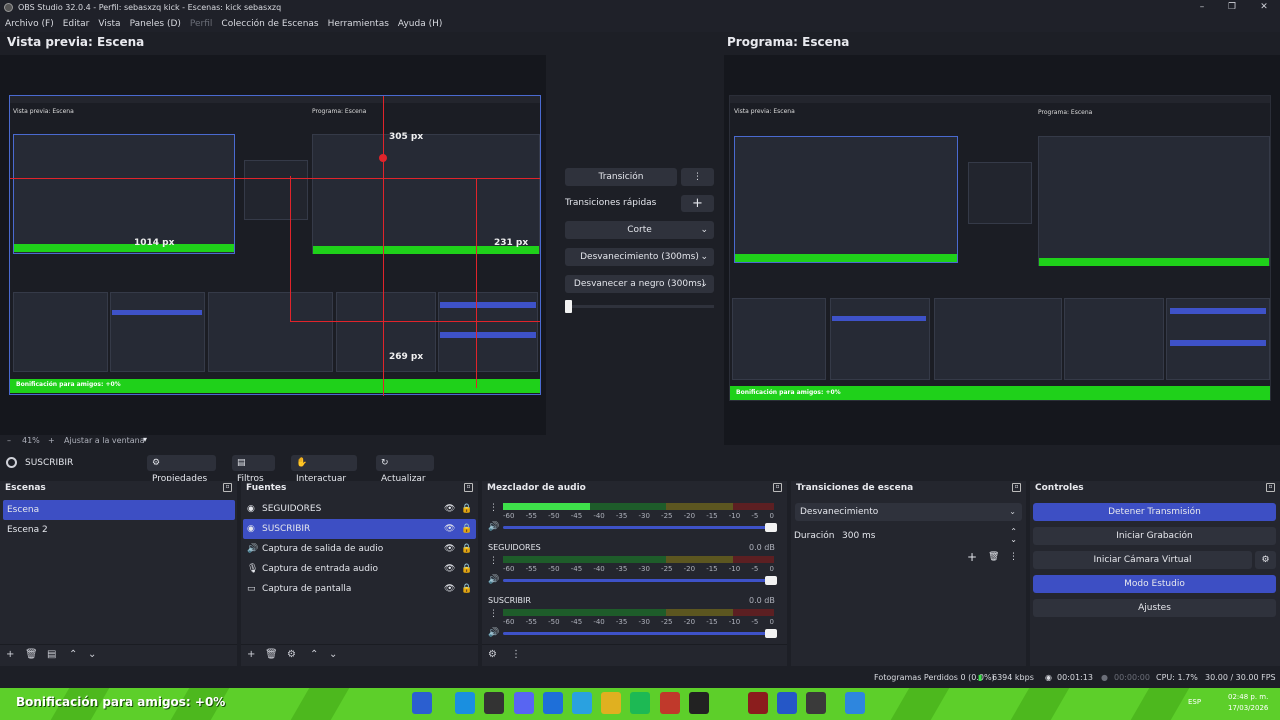 The height and width of the screenshot is (720, 1280). What do you see at coordinates (145, 439) in the screenshot?
I see `fit-dropdown-icon: ▾` at bounding box center [145, 439].